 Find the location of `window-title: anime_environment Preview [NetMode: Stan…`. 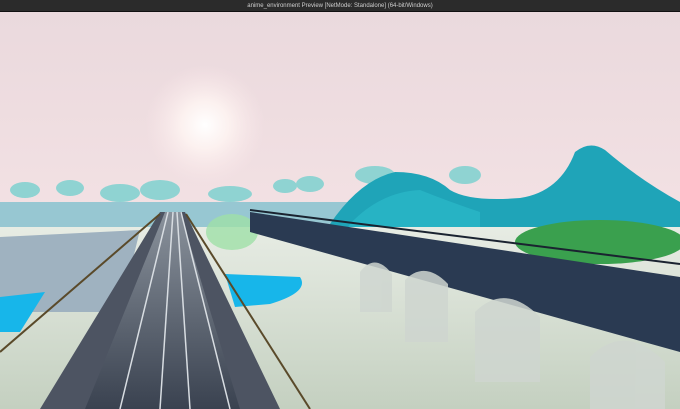

window-title: anime_environment Preview [NetMode: Stan… is located at coordinates (340, 5).